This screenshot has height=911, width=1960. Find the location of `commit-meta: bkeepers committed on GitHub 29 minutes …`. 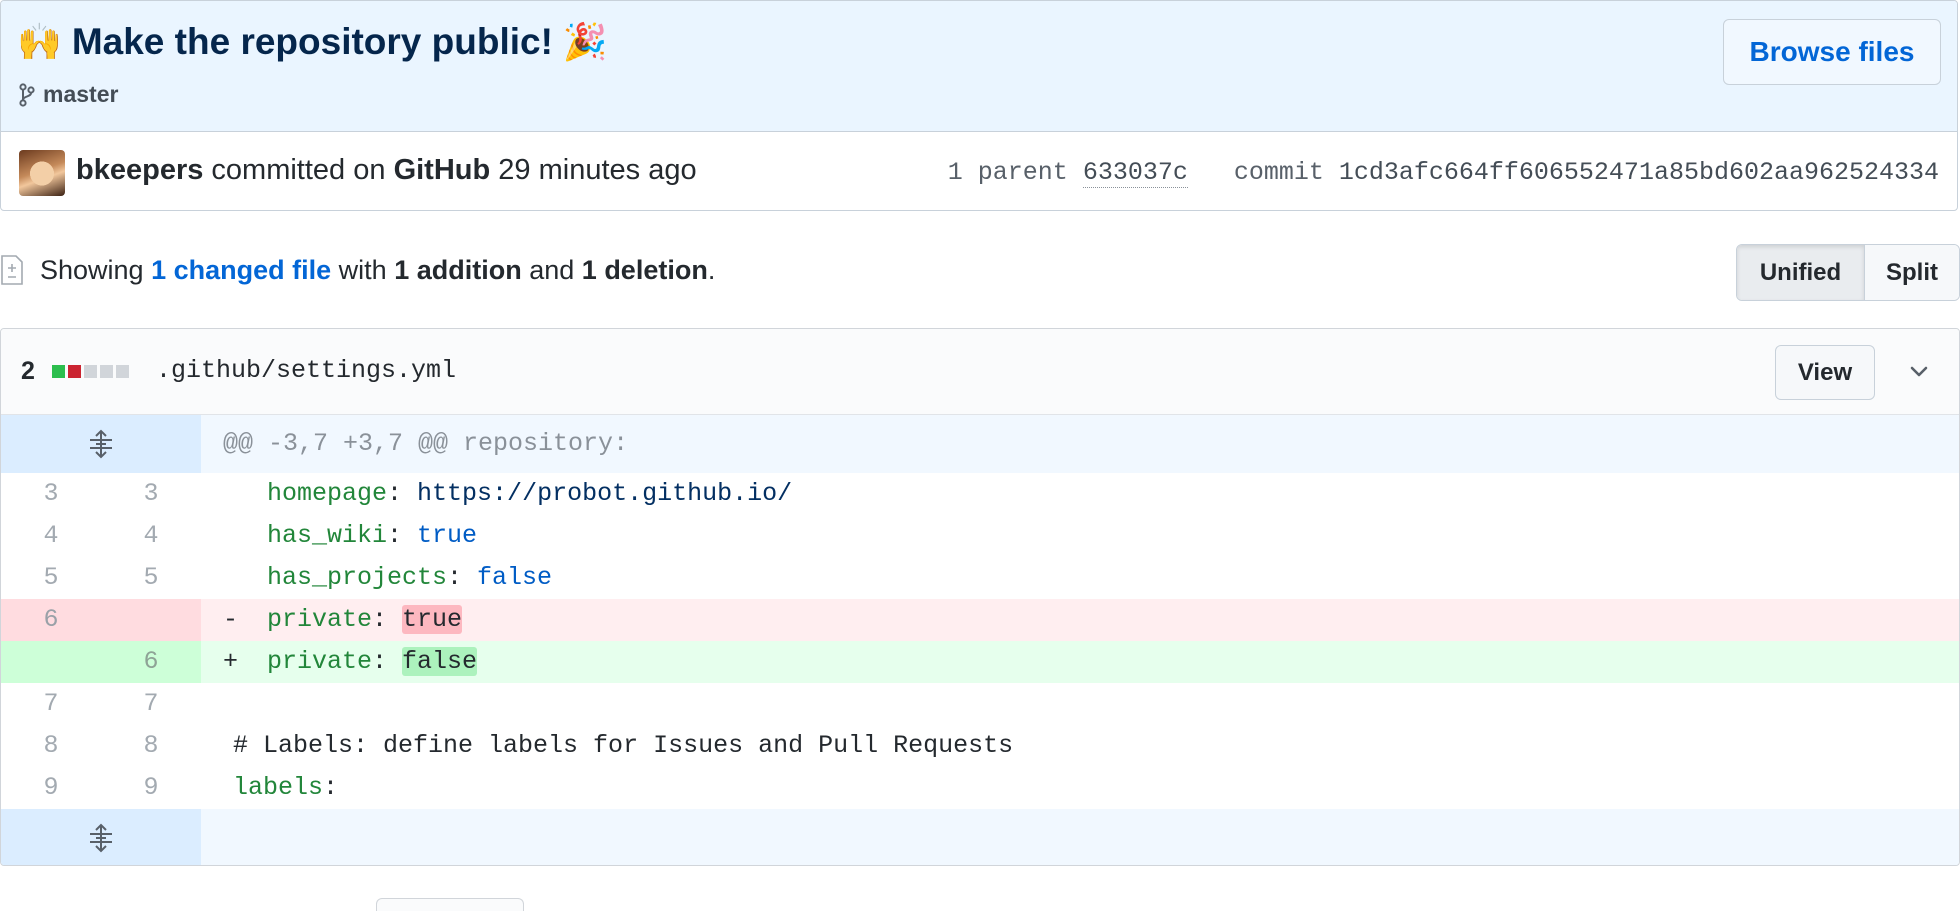

commit-meta: bkeepers committed on GitHub 29 minutes … is located at coordinates (979, 171).